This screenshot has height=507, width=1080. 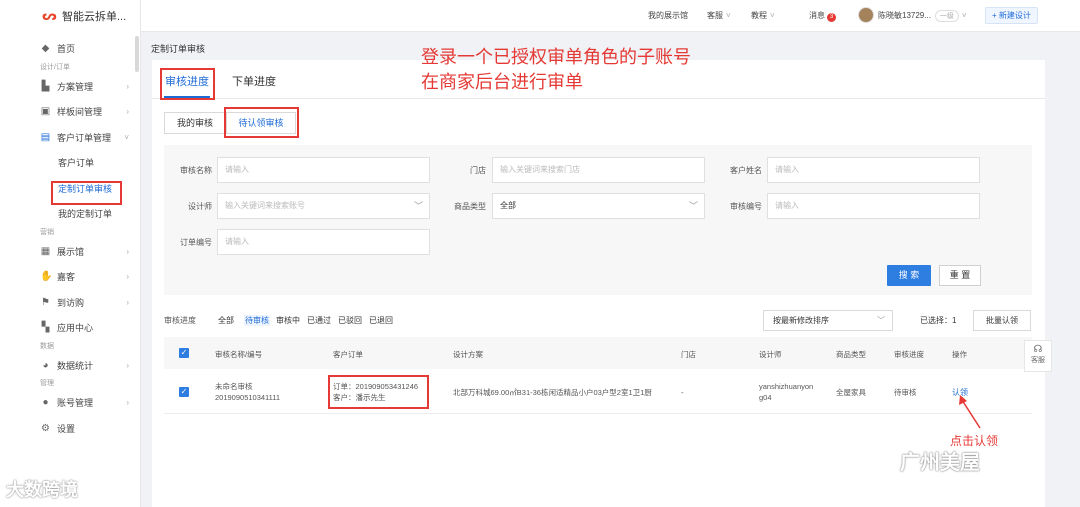 What do you see at coordinates (87, 303) in the screenshot?
I see `sidebar-item-visit: ⚑ 到访购 ›` at bounding box center [87, 303].